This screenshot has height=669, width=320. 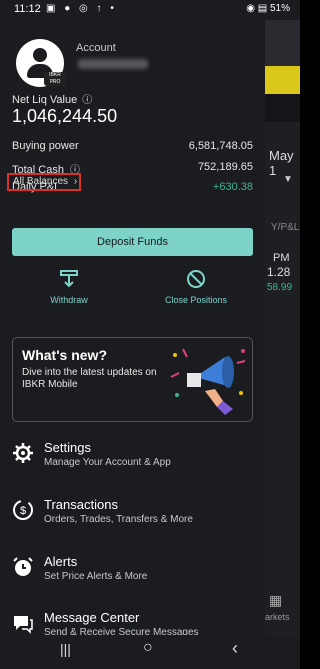 I want to click on bg-dark-bar: ▼, so click(x=282, y=139).